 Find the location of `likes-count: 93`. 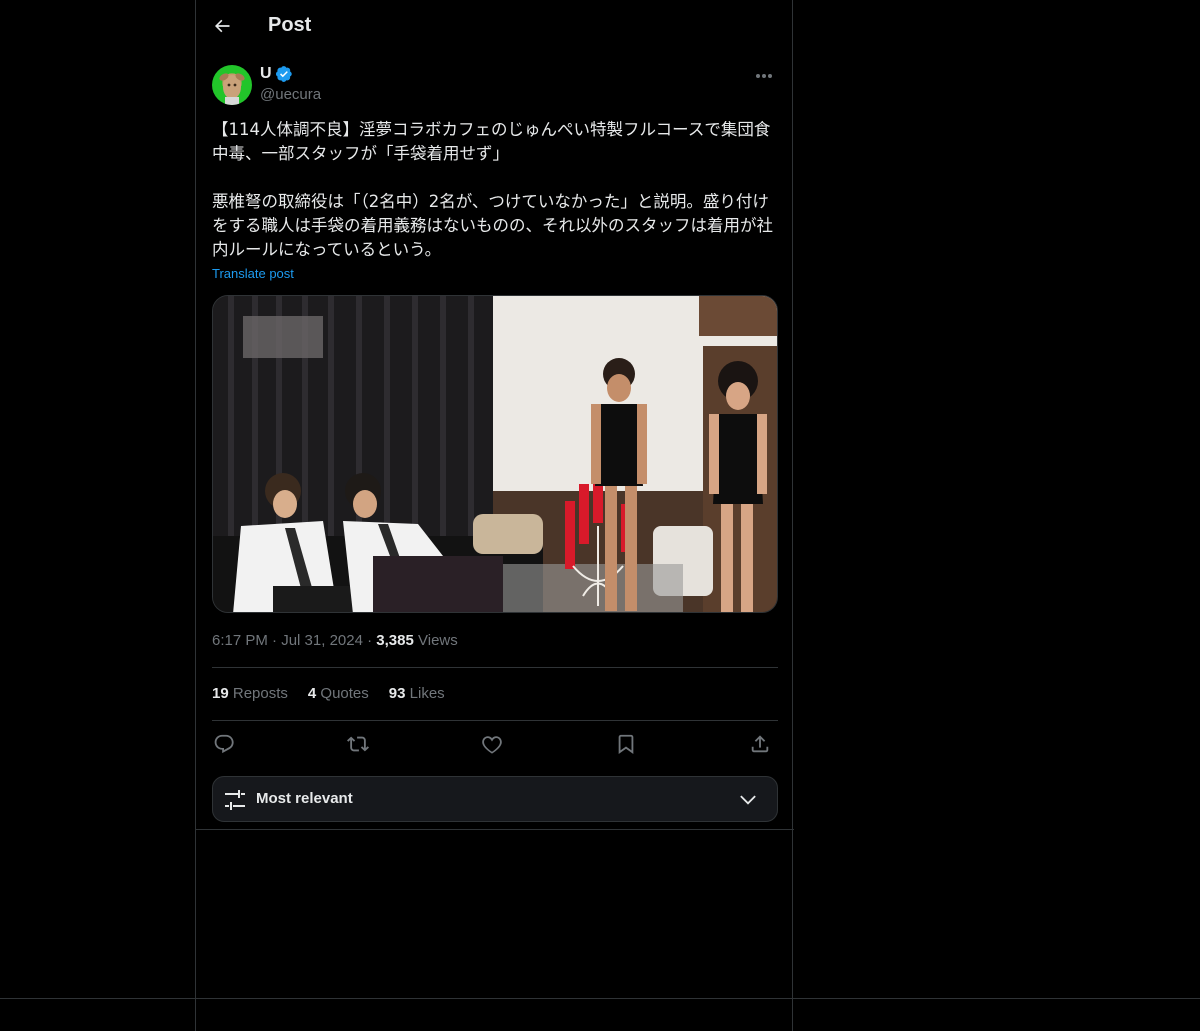

likes-count: 93 is located at coordinates (397, 693).